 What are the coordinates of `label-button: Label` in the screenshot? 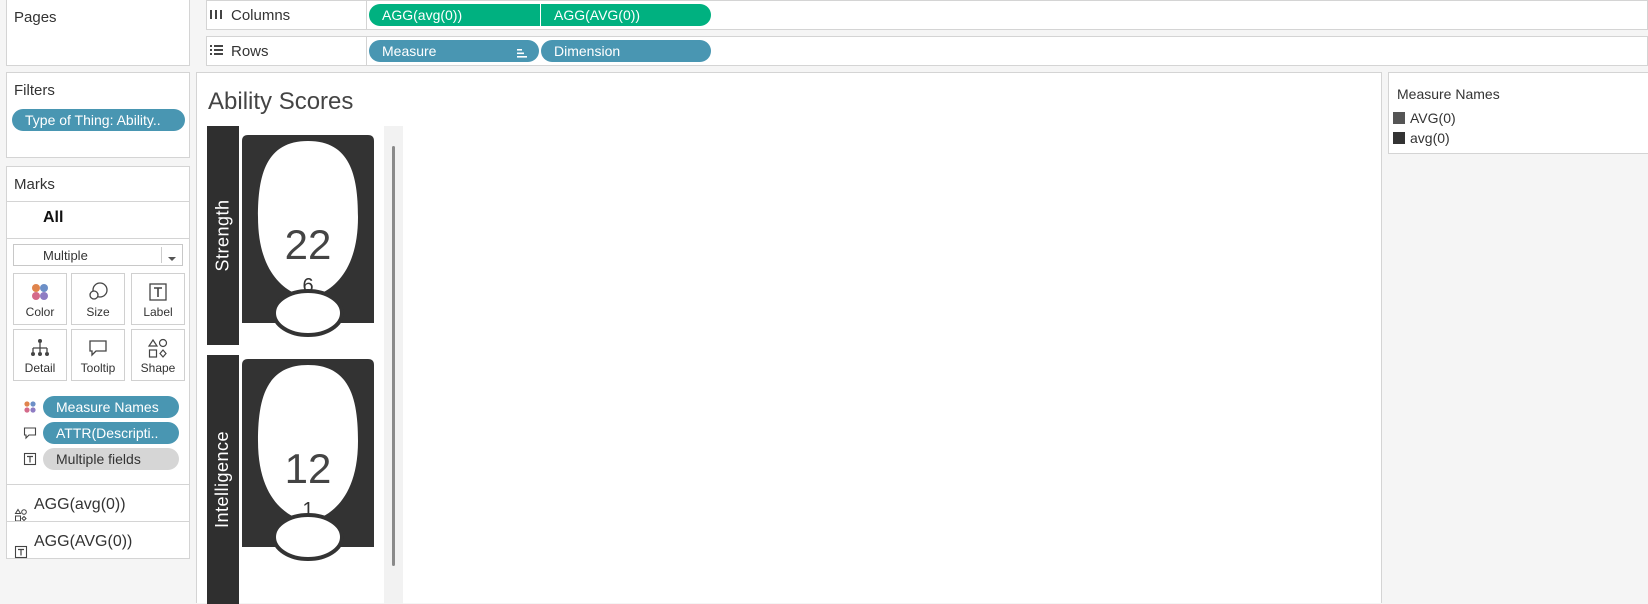 It's located at (158, 299).